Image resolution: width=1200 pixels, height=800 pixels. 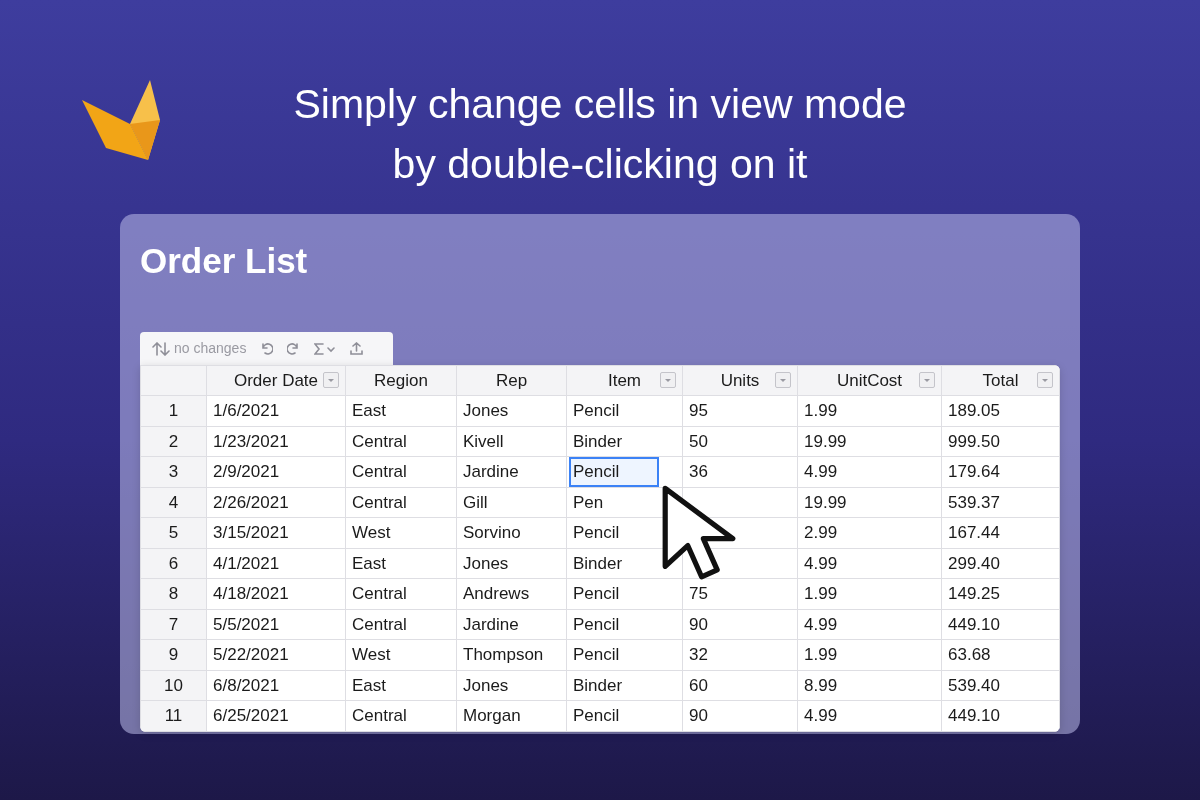 What do you see at coordinates (600, 104) in the screenshot?
I see `headline: Simply change cells in view mode` at bounding box center [600, 104].